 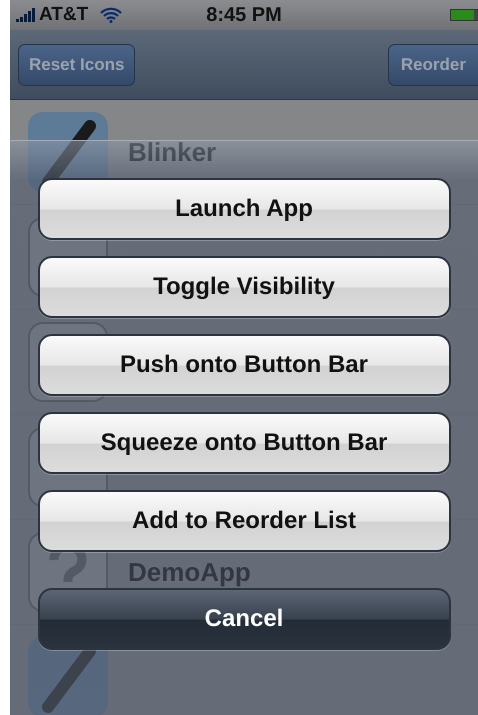 I want to click on action-button: Toggle Visibility, so click(x=244, y=287).